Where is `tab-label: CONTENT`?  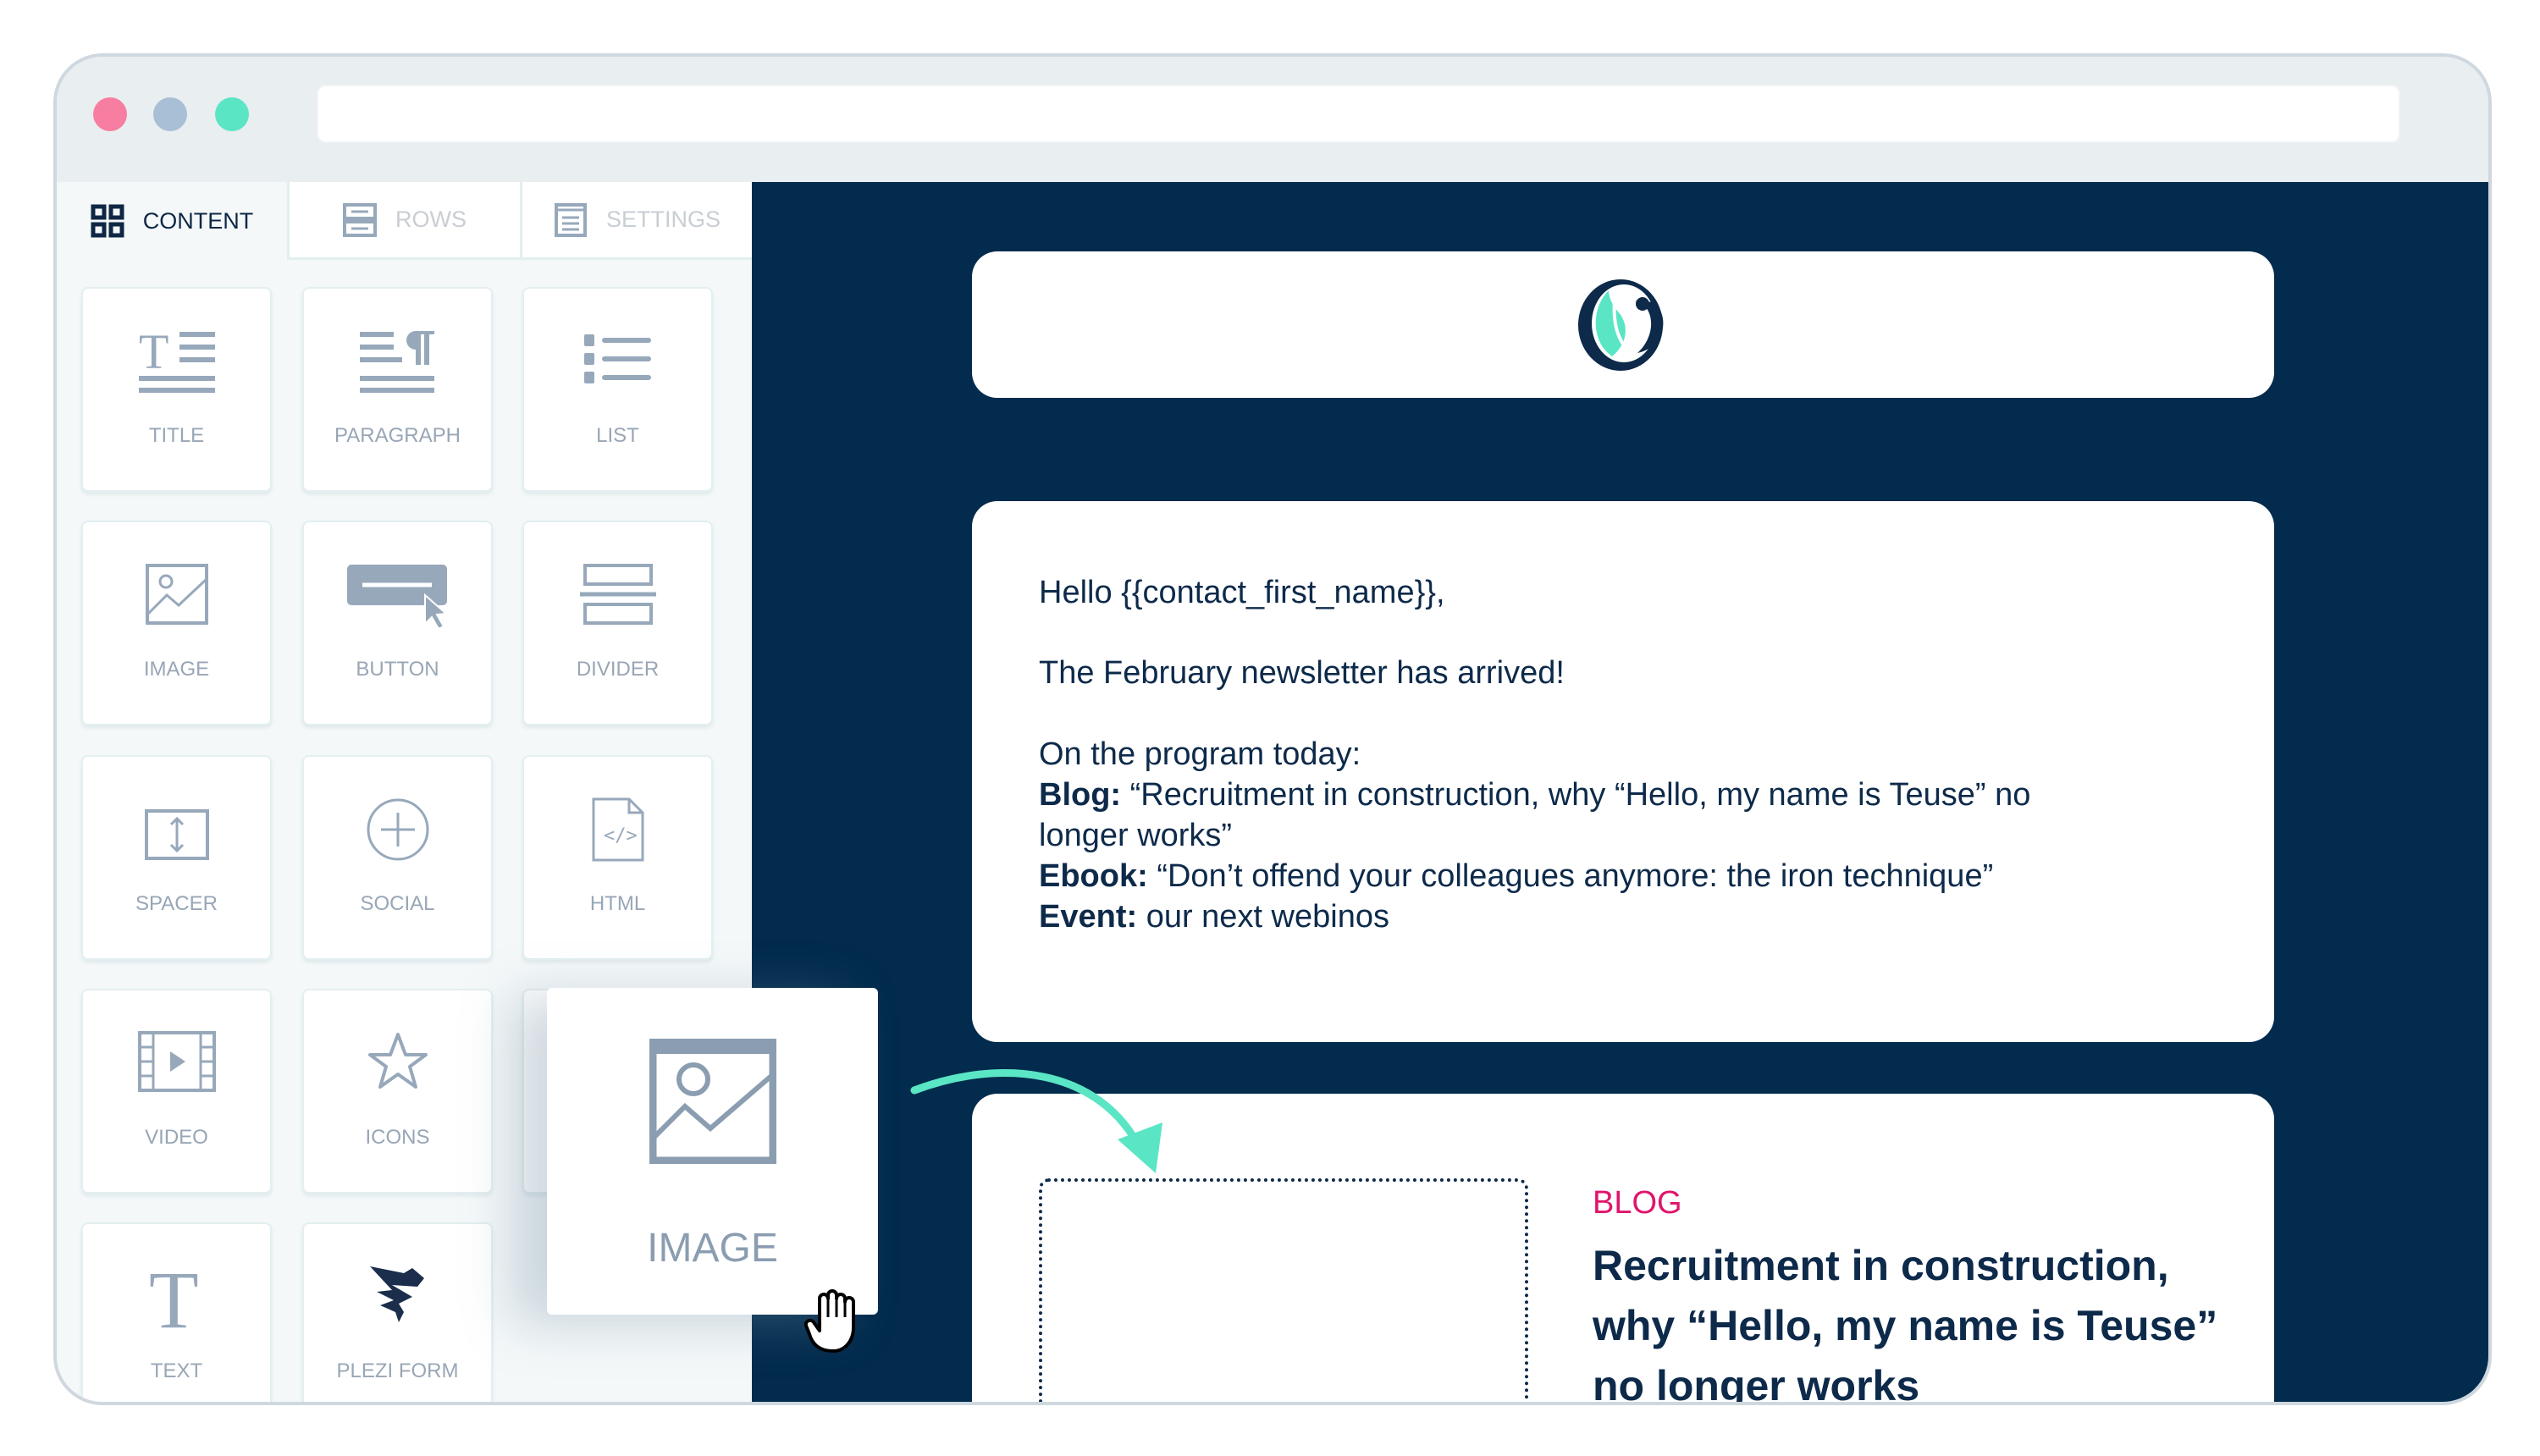 tab-label: CONTENT is located at coordinates (198, 220).